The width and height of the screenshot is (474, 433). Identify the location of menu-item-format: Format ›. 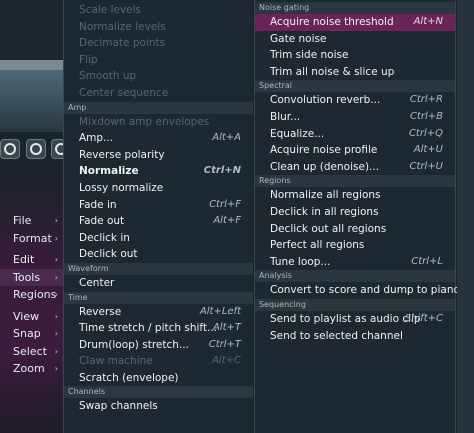
(31, 239).